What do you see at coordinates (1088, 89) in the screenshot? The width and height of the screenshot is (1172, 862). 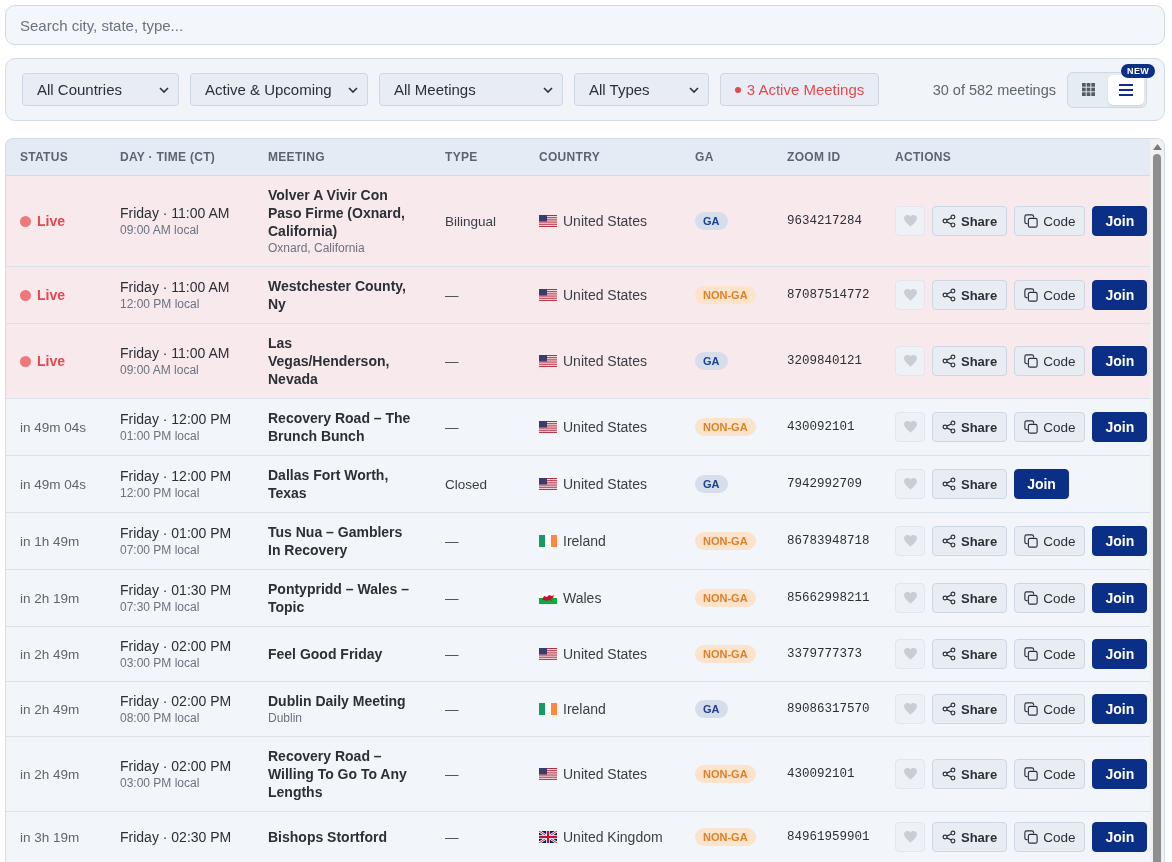 I see `grid-icon` at bounding box center [1088, 89].